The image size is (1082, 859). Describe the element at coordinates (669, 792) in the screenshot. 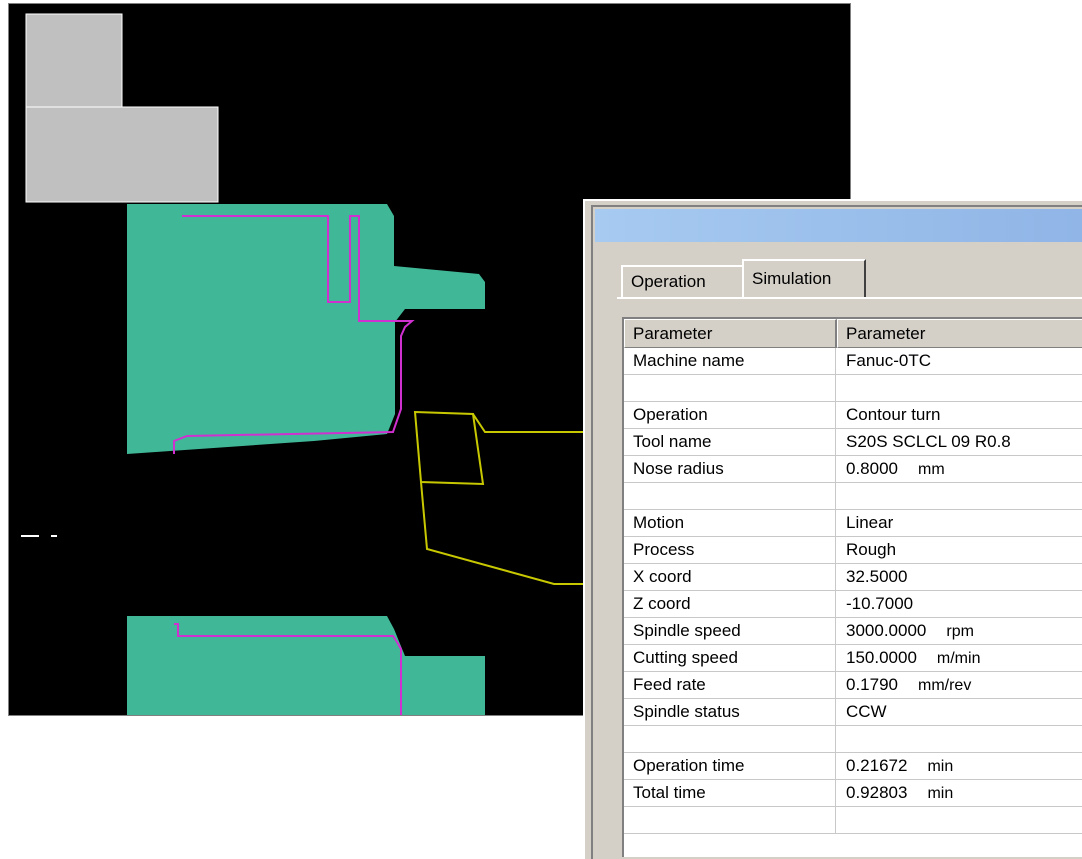

I see `parameter-name: Total time` at that location.